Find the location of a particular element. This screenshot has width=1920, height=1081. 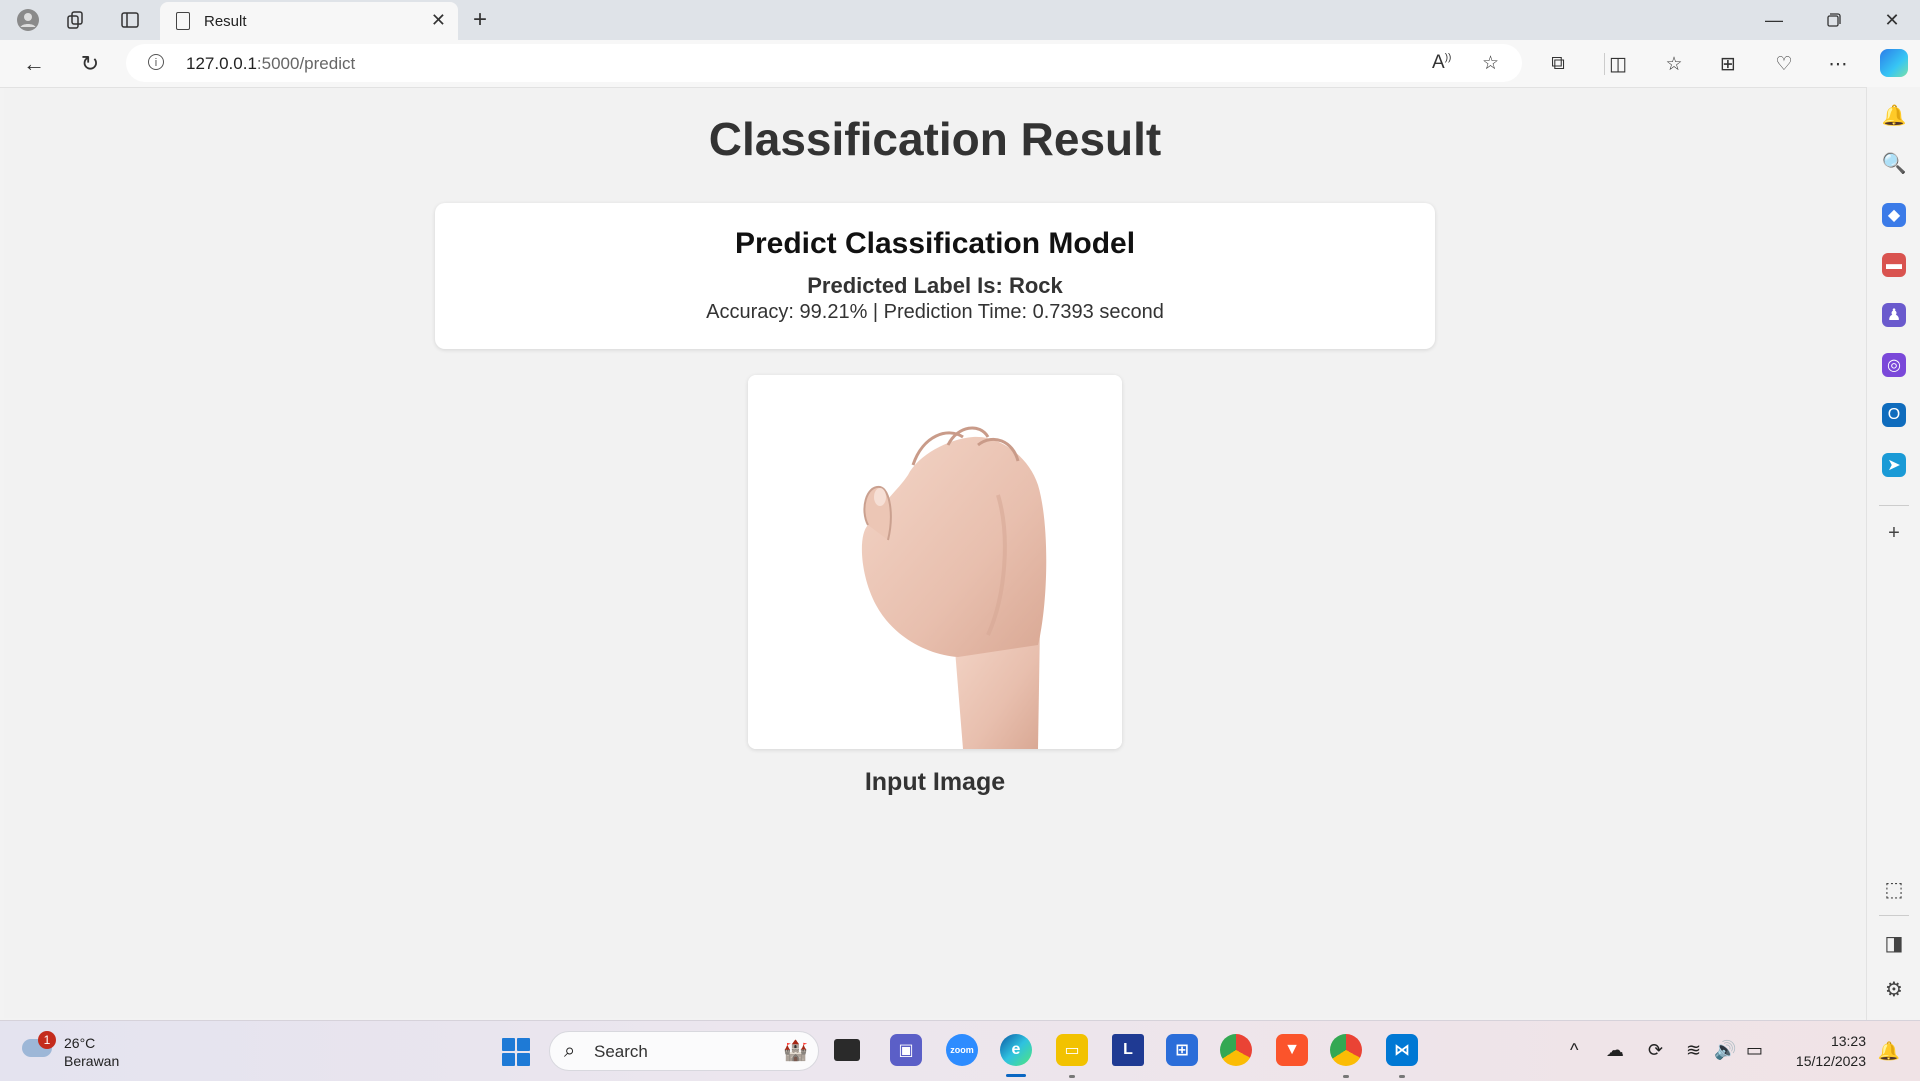

card-title: Predict Classification Model is located at coordinates (935, 243).